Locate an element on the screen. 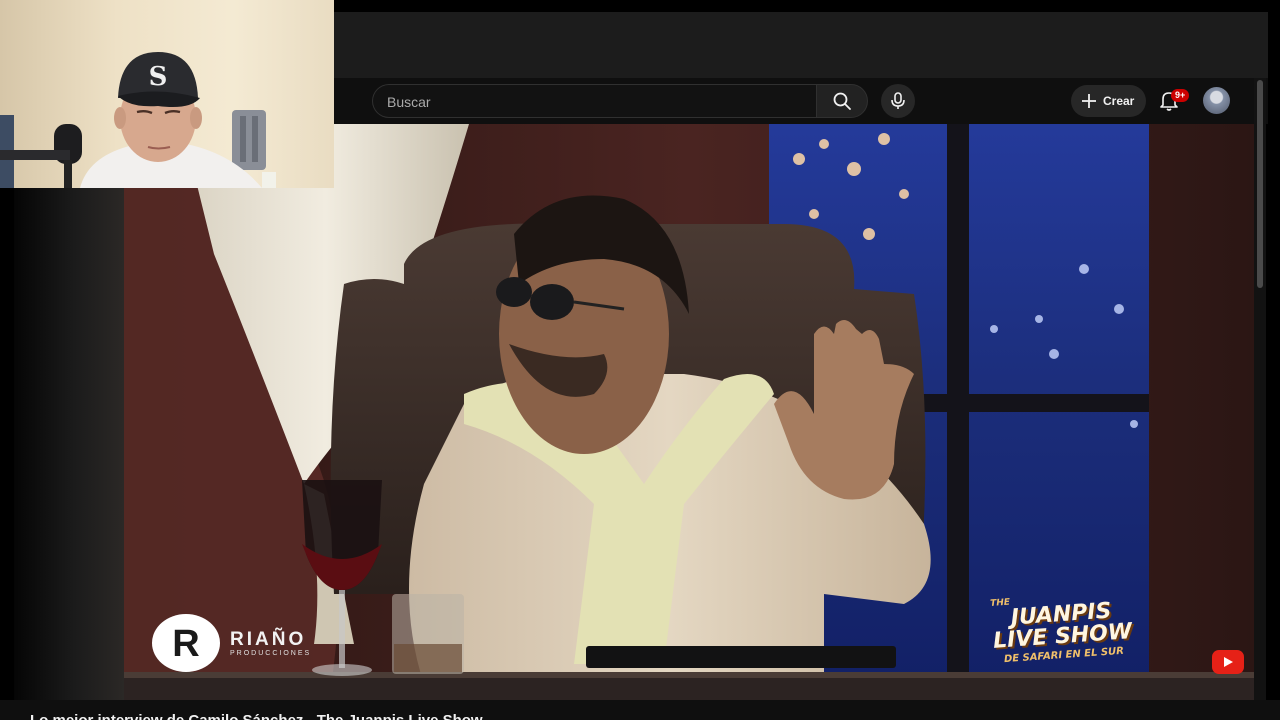 This screenshot has height=720, width=1280. riano-logo-icon: R is located at coordinates (186, 643).